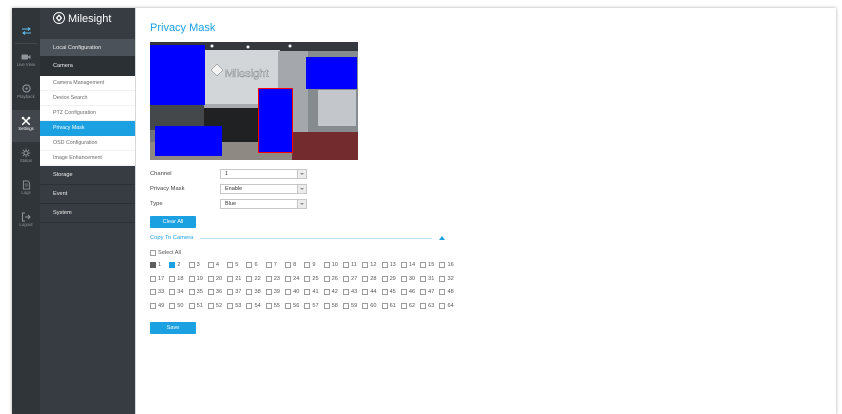 Image resolution: width=842 pixels, height=414 pixels. What do you see at coordinates (26, 158) in the screenshot?
I see `nav-status: Status` at bounding box center [26, 158].